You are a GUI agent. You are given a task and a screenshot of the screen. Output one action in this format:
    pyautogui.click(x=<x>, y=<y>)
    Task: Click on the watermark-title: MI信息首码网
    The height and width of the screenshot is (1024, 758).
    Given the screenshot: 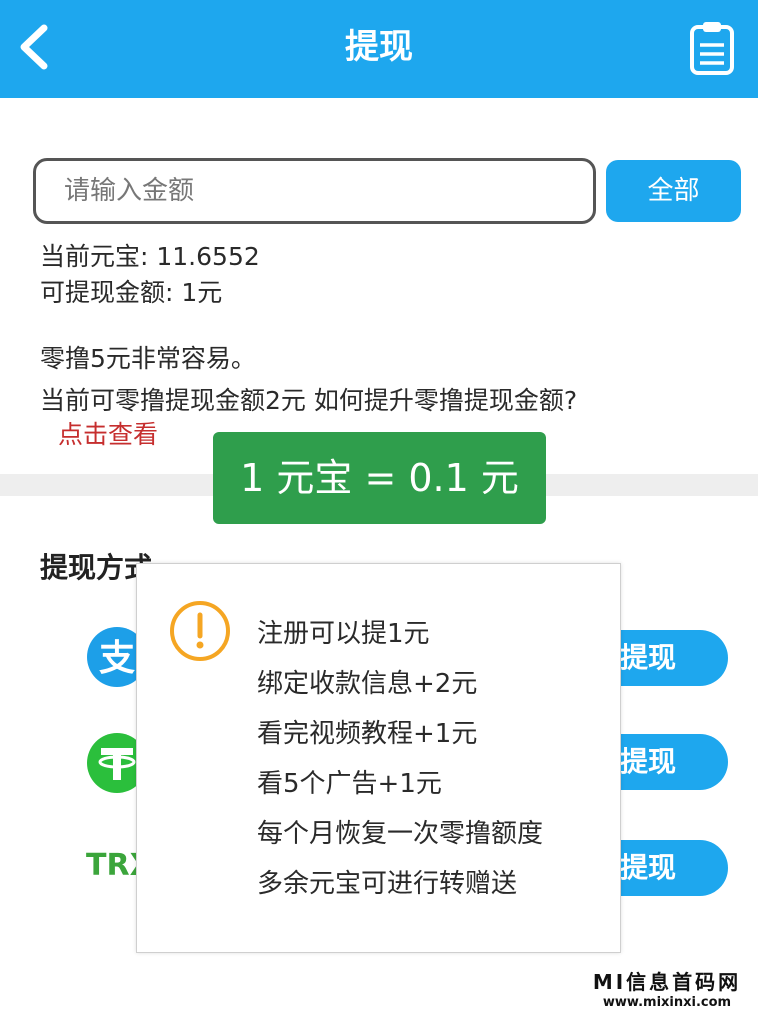 What is the action you would take?
    pyautogui.click(x=667, y=982)
    